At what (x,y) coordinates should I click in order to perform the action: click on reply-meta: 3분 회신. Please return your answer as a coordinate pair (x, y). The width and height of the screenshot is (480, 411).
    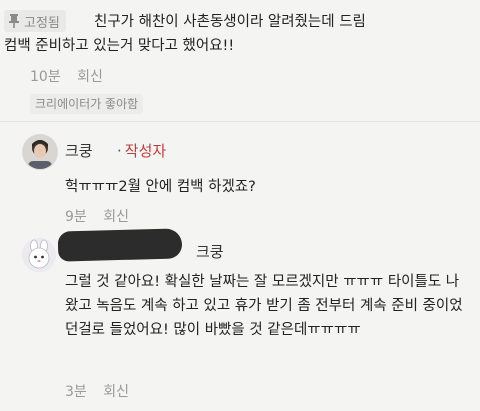
    Looking at the image, I should click on (97, 391).